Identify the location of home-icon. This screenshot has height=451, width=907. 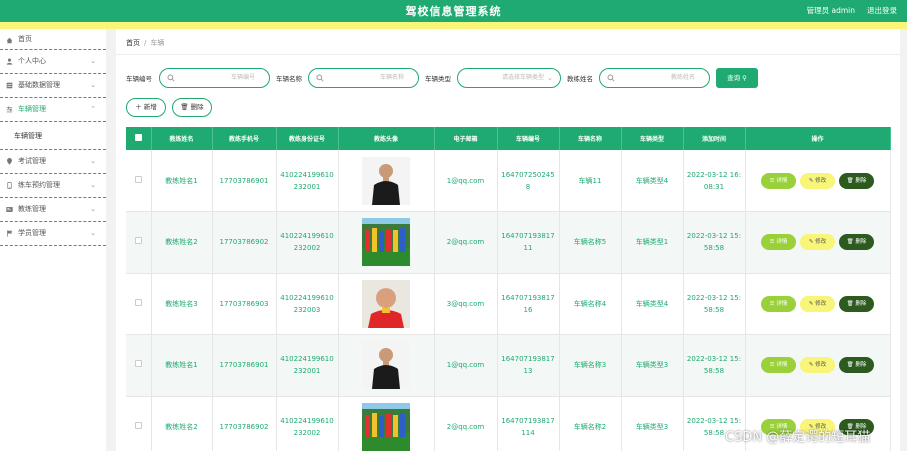
(9, 40).